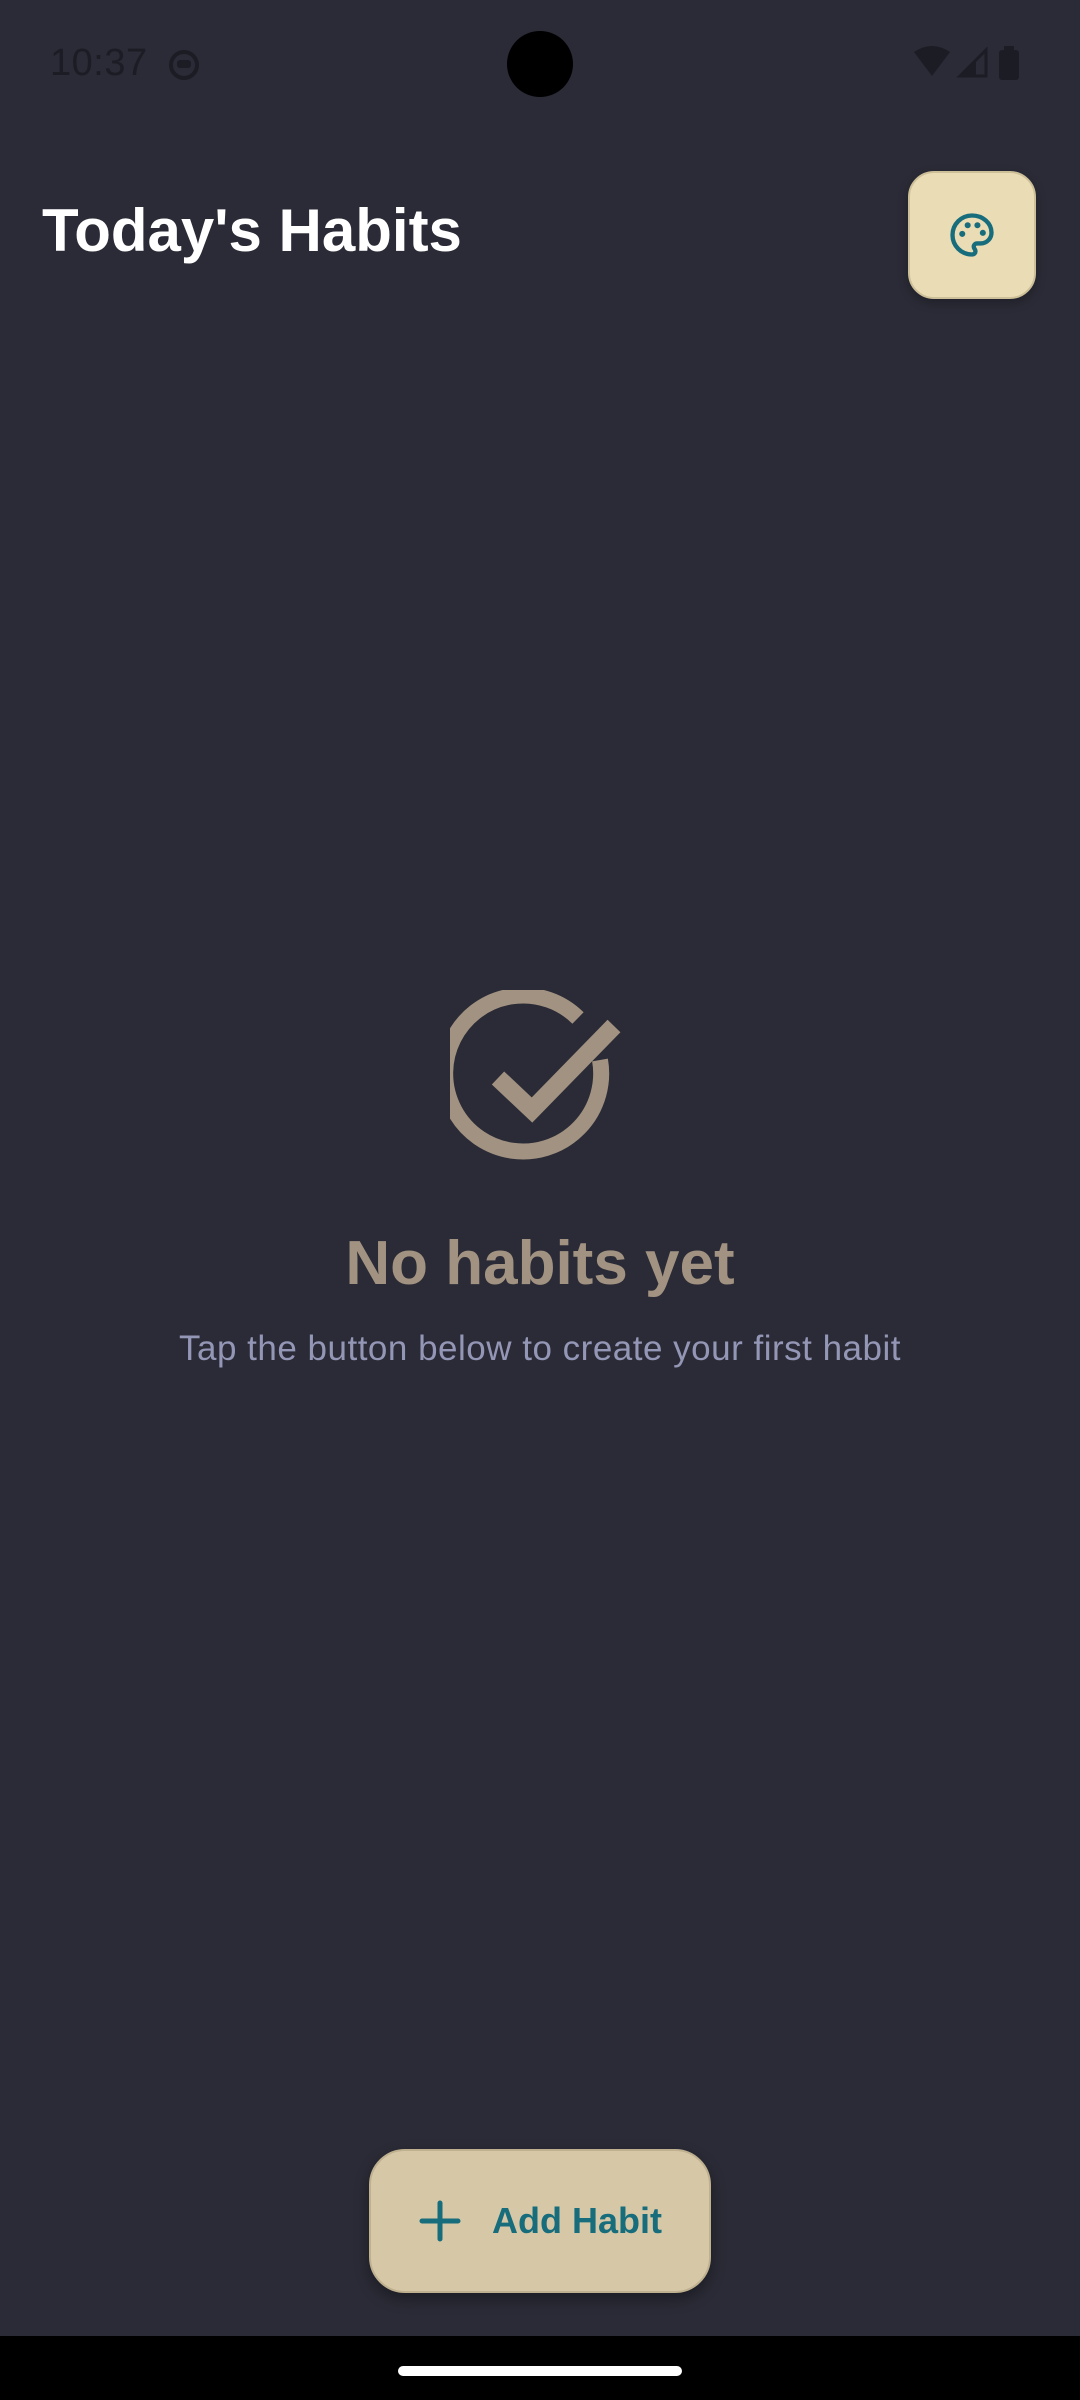  I want to click on home-indicator, so click(540, 2371).